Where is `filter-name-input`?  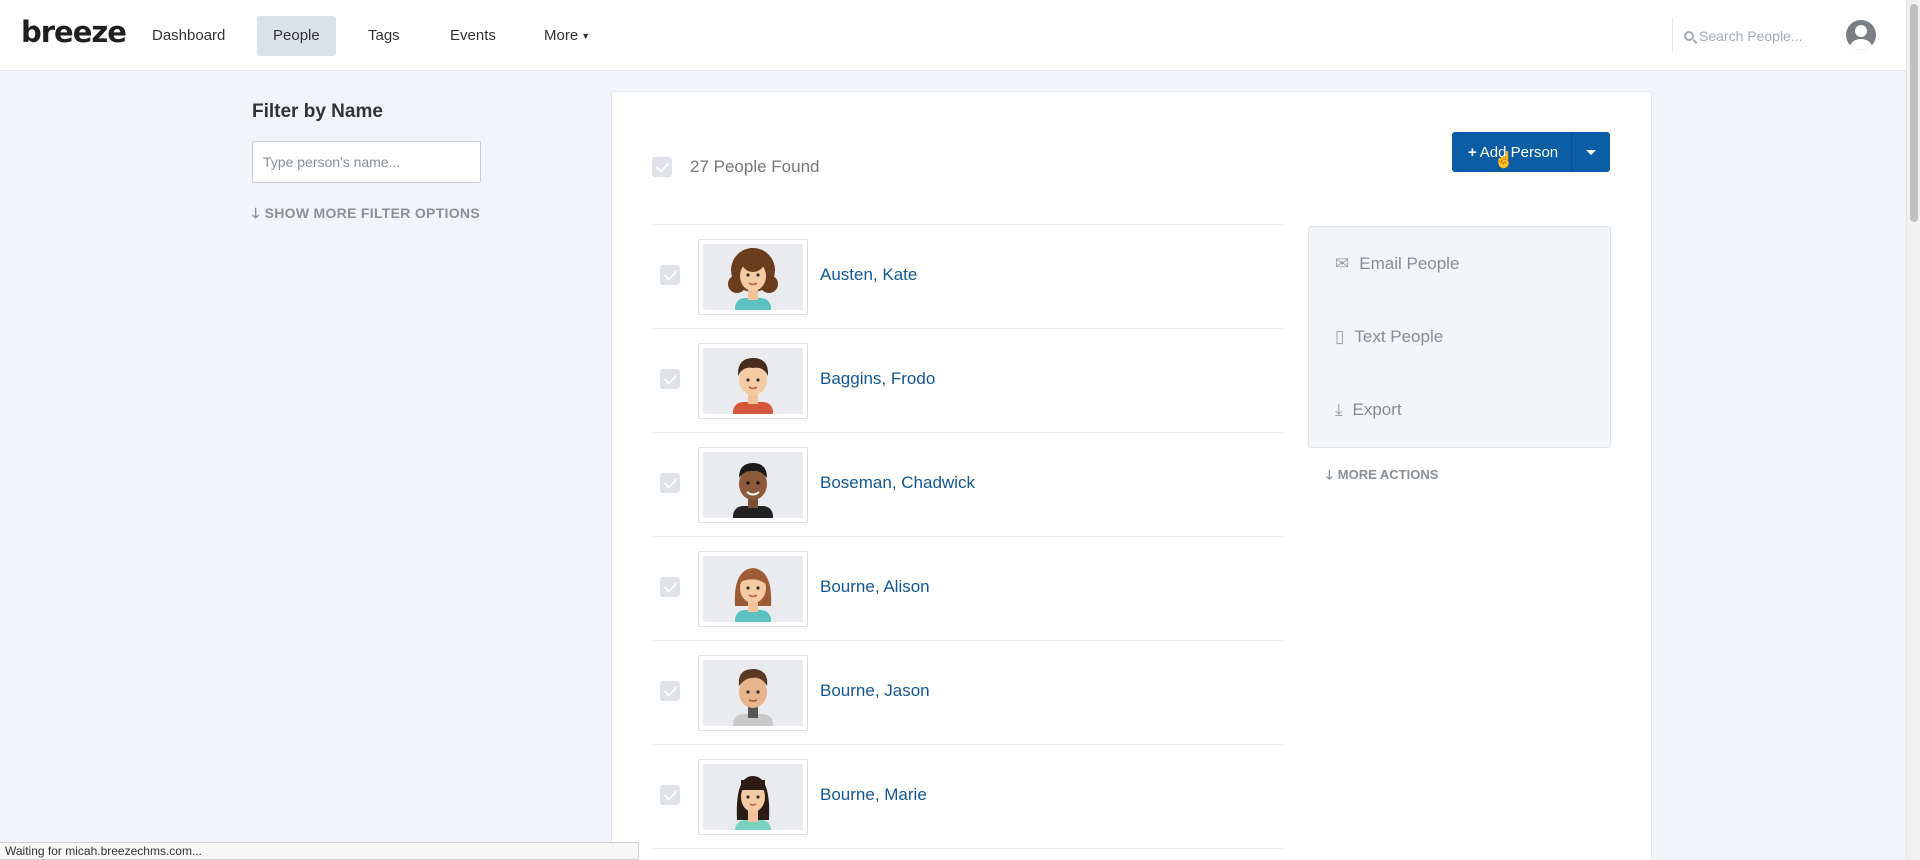
filter-name-input is located at coordinates (366, 162).